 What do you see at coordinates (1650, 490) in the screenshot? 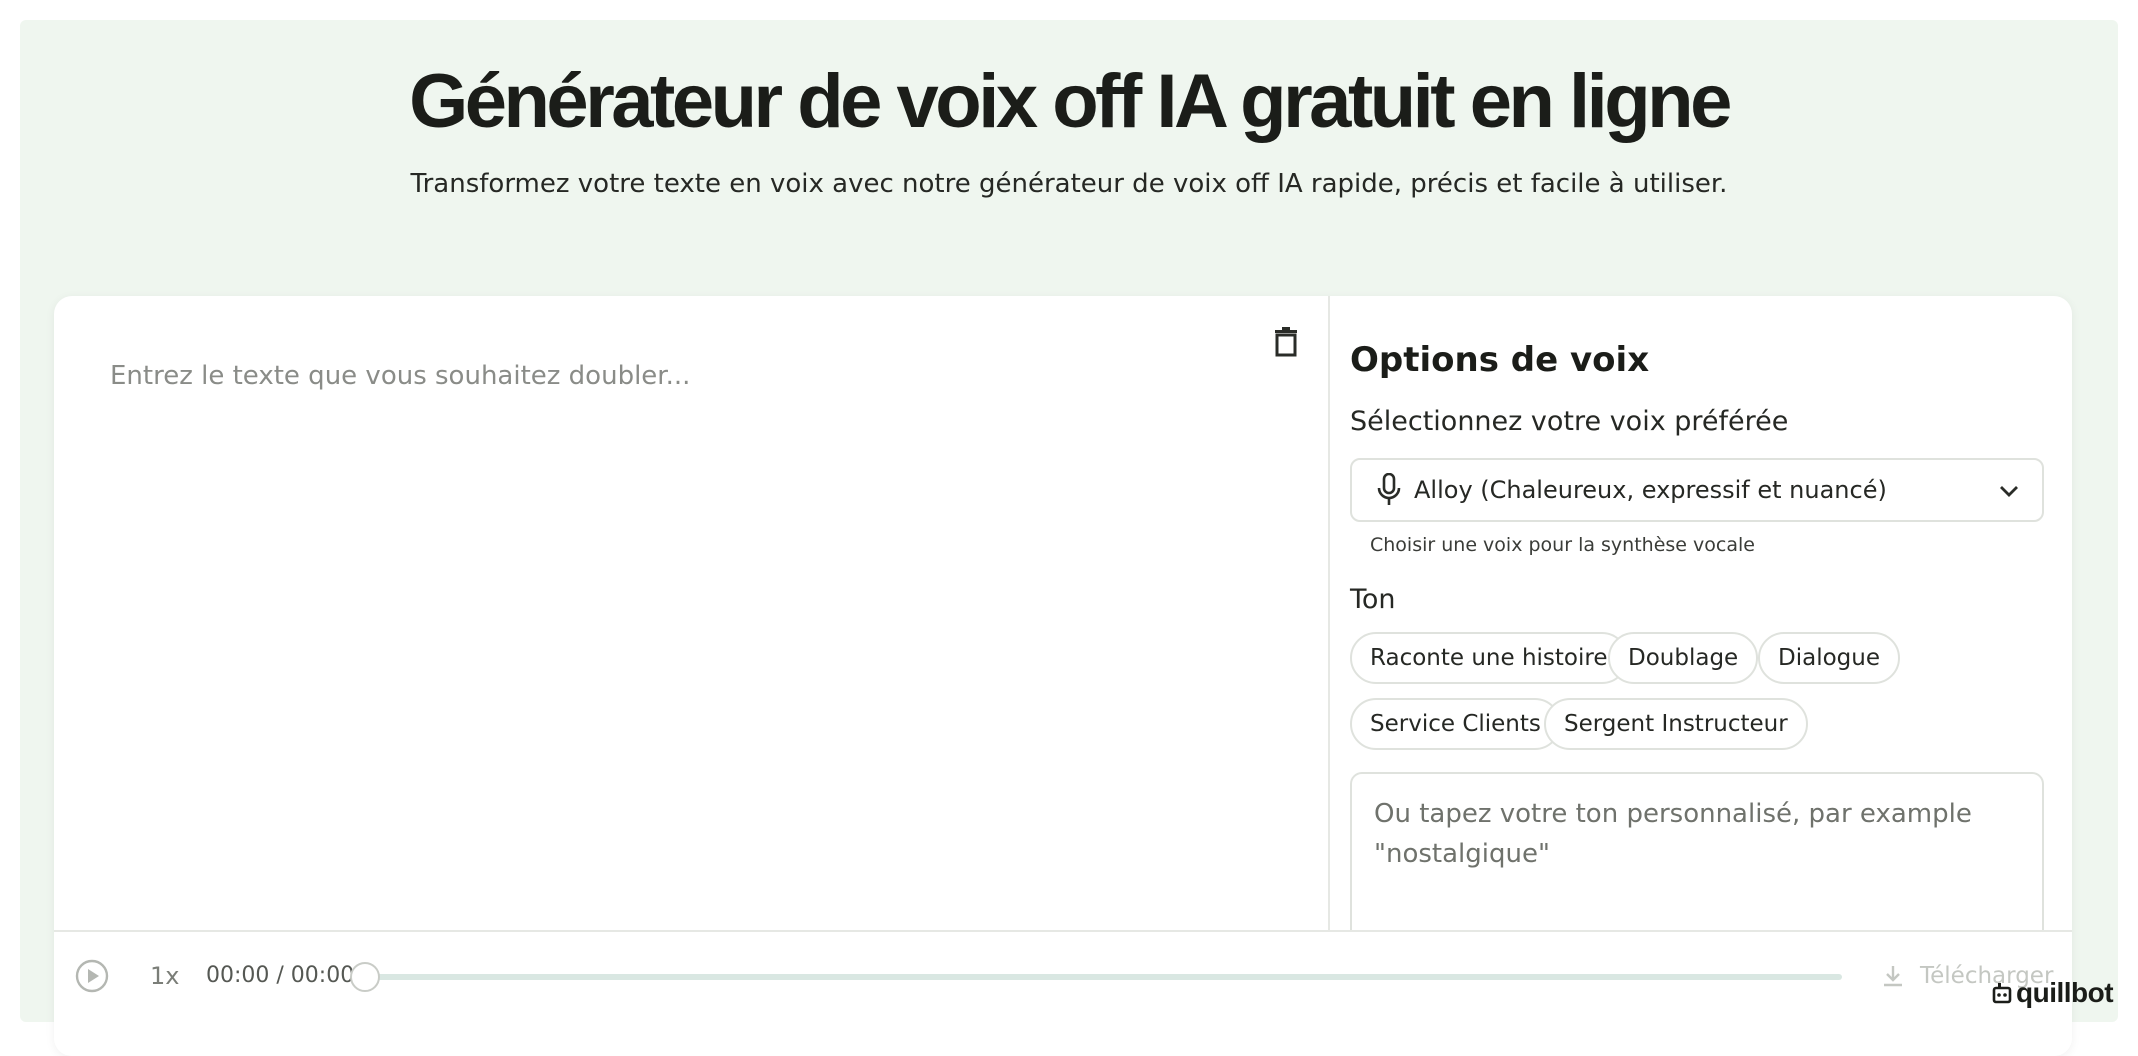
I see `selected-voice: Alloy (Chaleureux, expressif et nuancé)` at bounding box center [1650, 490].